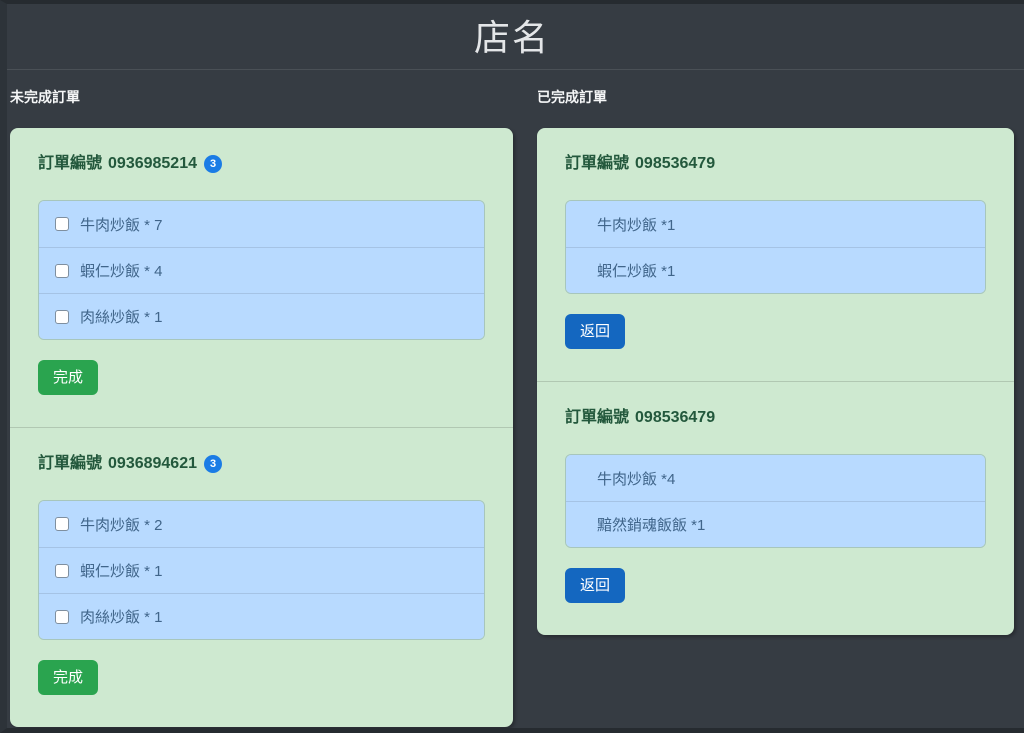 Image resolution: width=1024 pixels, height=733 pixels. Describe the element at coordinates (775, 478) in the screenshot. I see `order-item-row: 牛肉炒飯 *4` at that location.